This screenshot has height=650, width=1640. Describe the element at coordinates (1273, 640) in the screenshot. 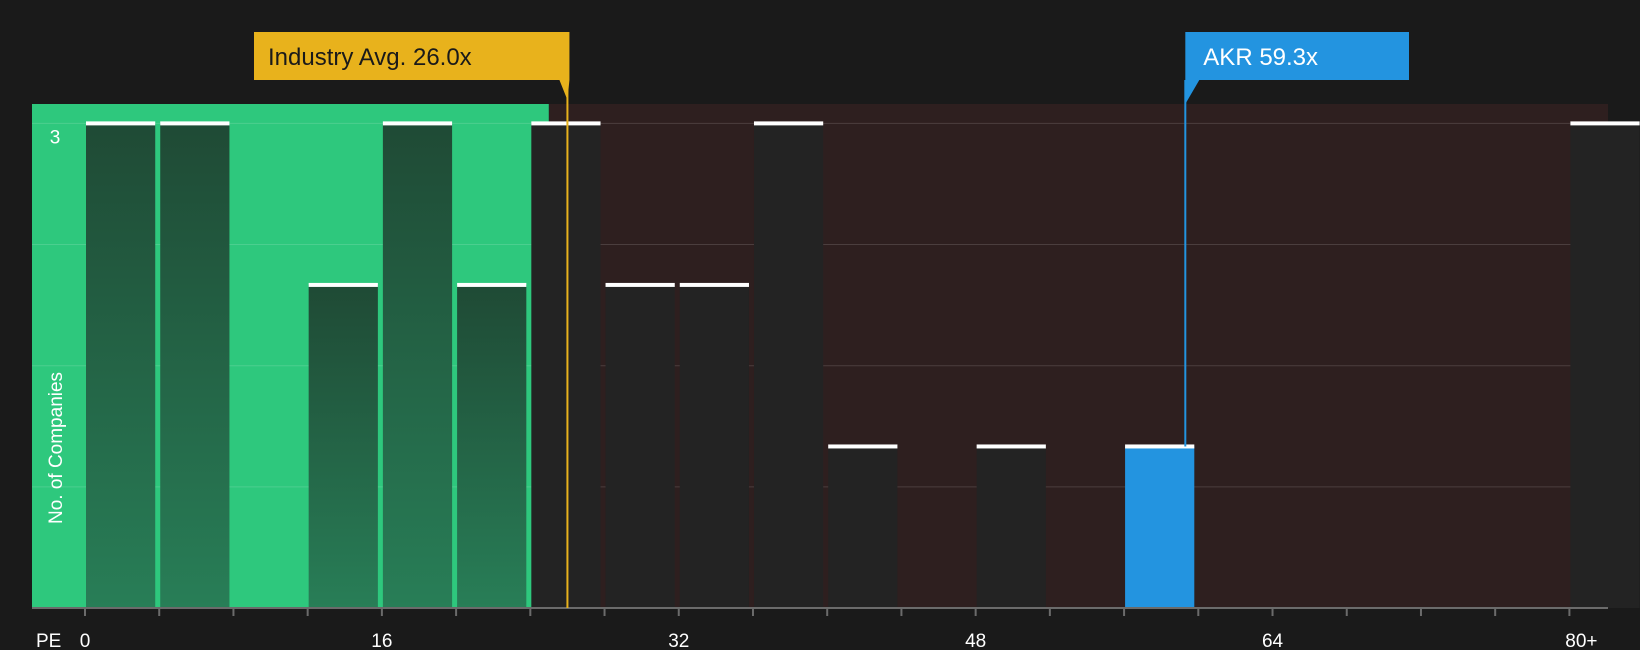

I see `x-tick-label: 64` at that location.